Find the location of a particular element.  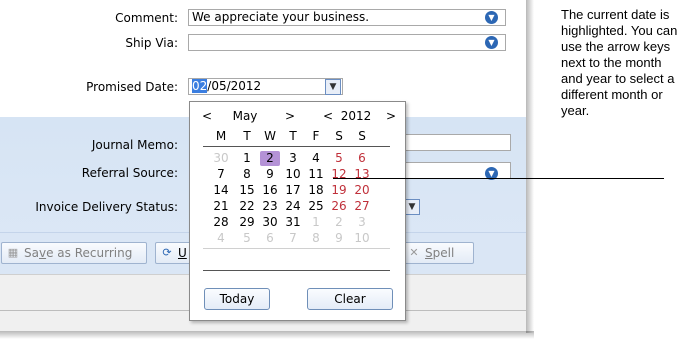

comment-field: We appreciate your business. is located at coordinates (347, 17).